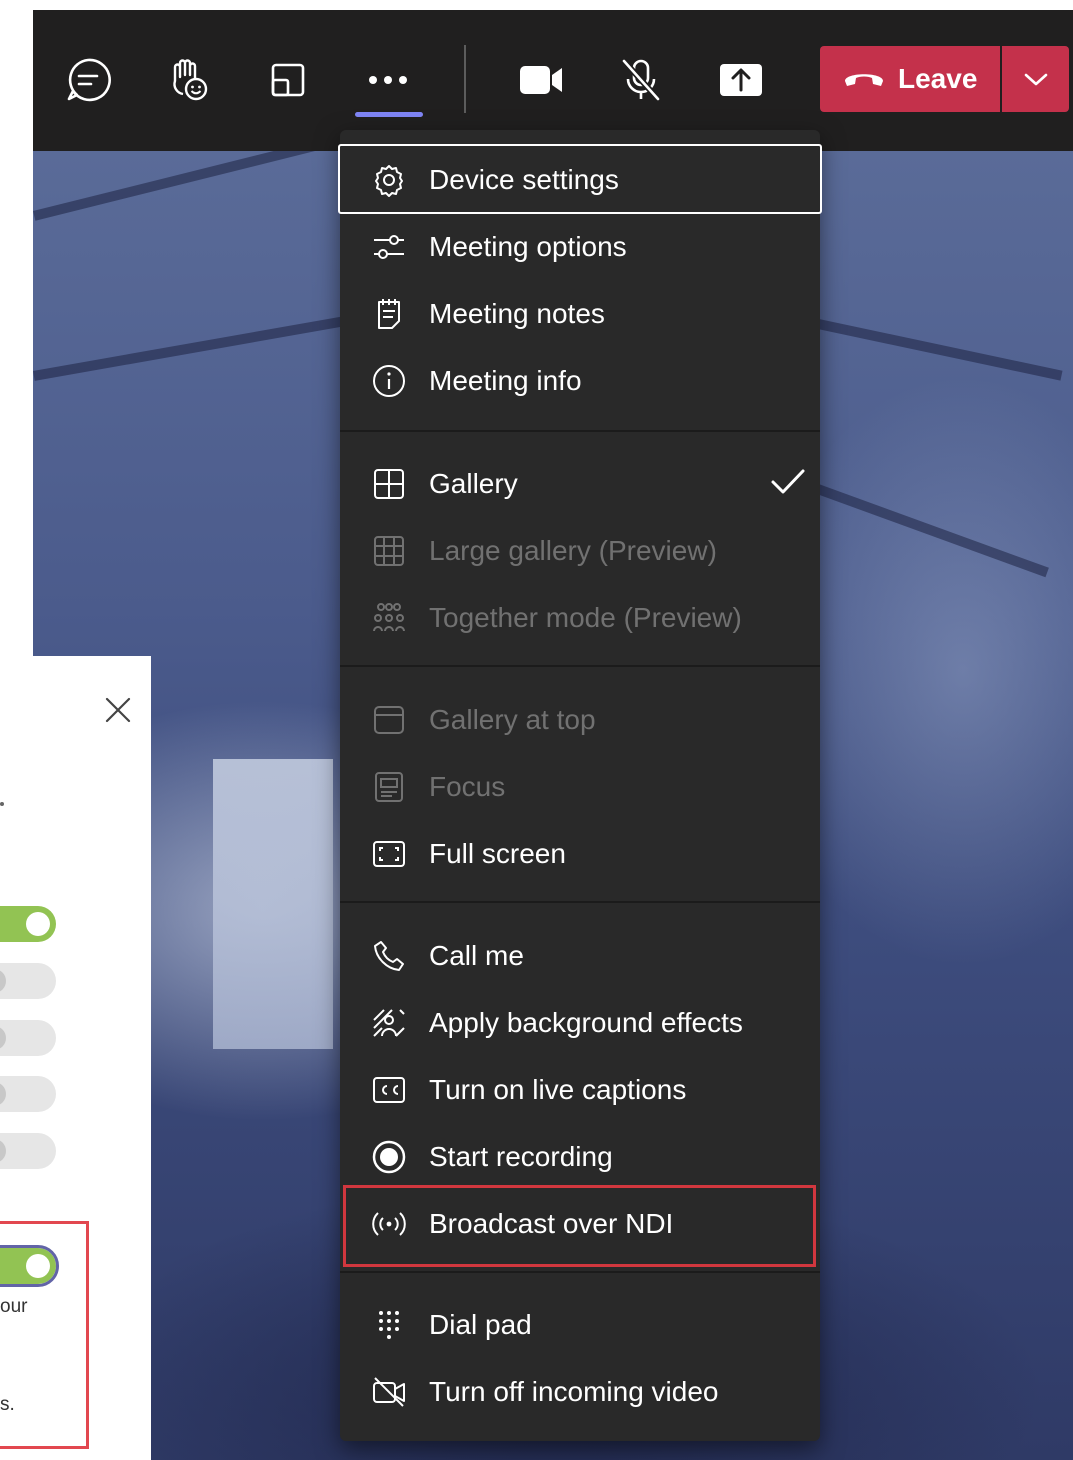 This screenshot has width=1073, height=1460. What do you see at coordinates (389, 114) in the screenshot?
I see `active-tab-indicator` at bounding box center [389, 114].